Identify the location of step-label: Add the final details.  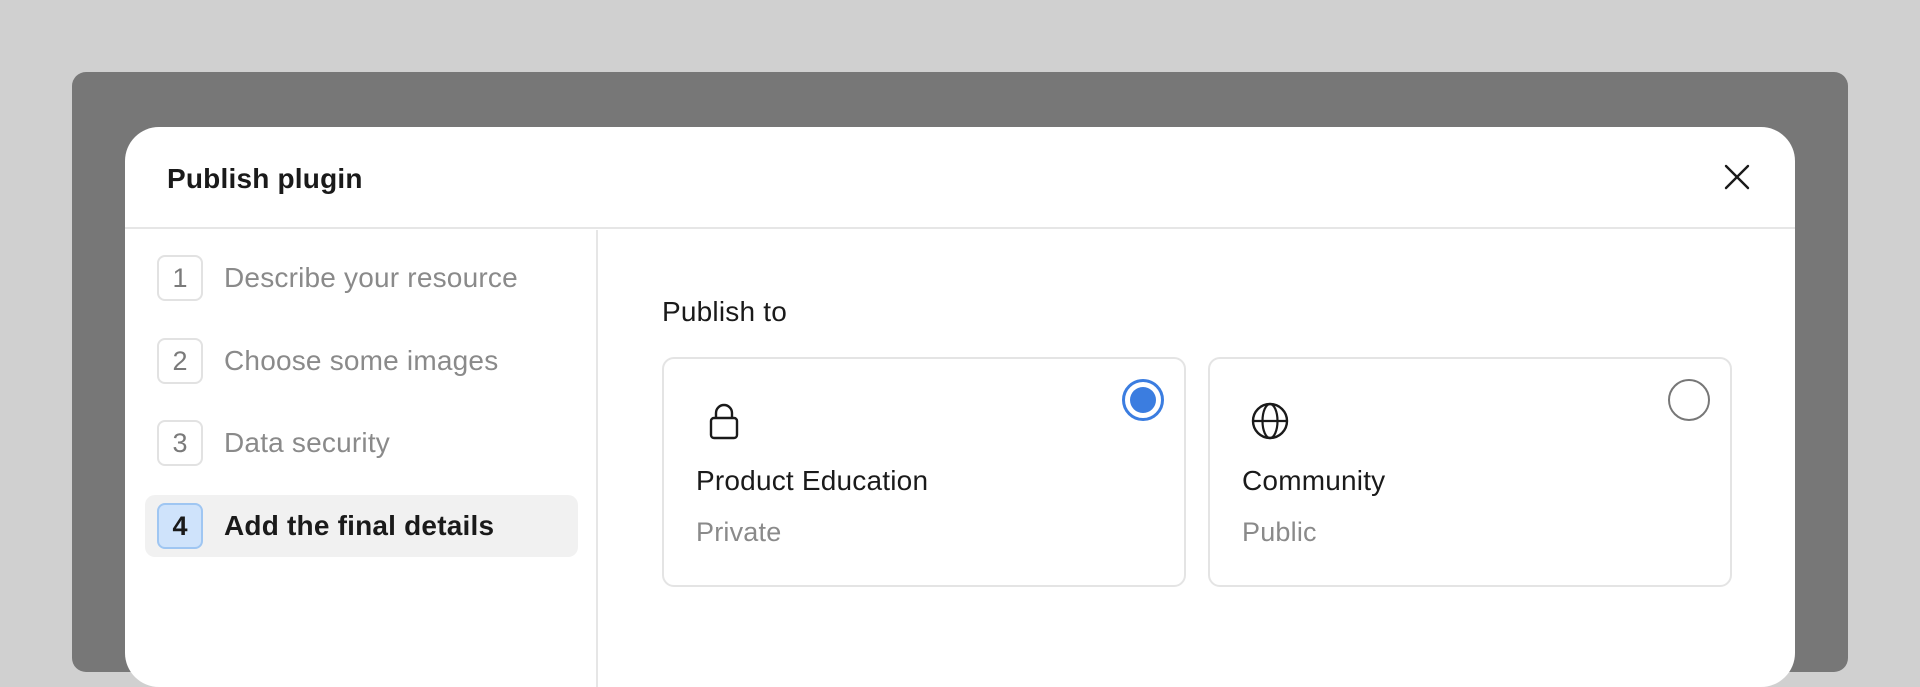
(359, 525).